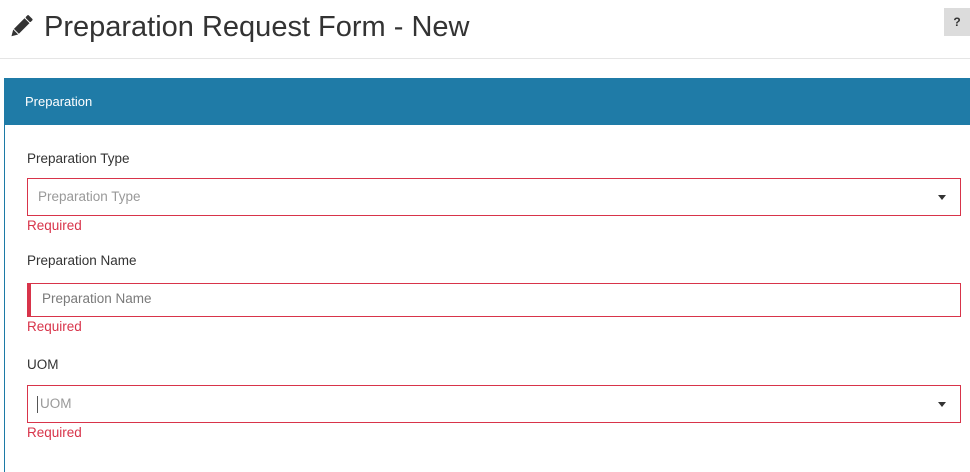  I want to click on uom-label: UOM, so click(43, 364).